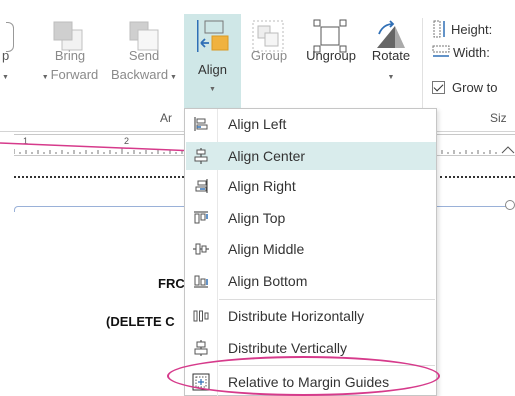  What do you see at coordinates (262, 186) in the screenshot?
I see `menu-item-label: Align Right` at bounding box center [262, 186].